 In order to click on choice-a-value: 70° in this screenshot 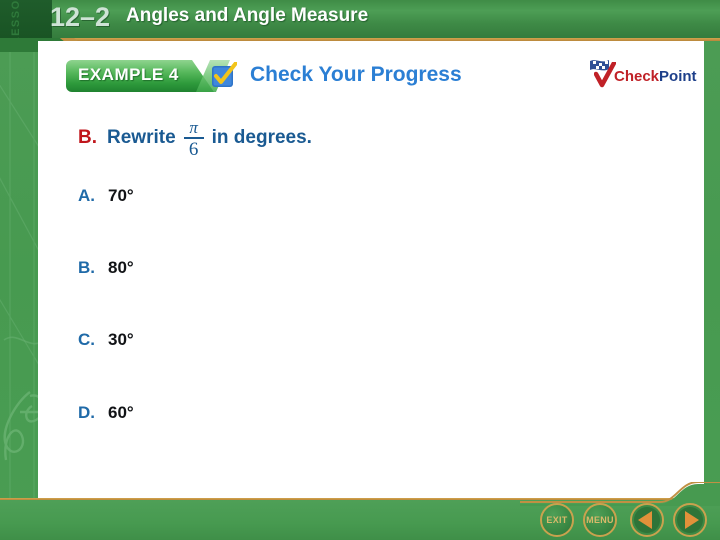, I will do `click(121, 195)`.